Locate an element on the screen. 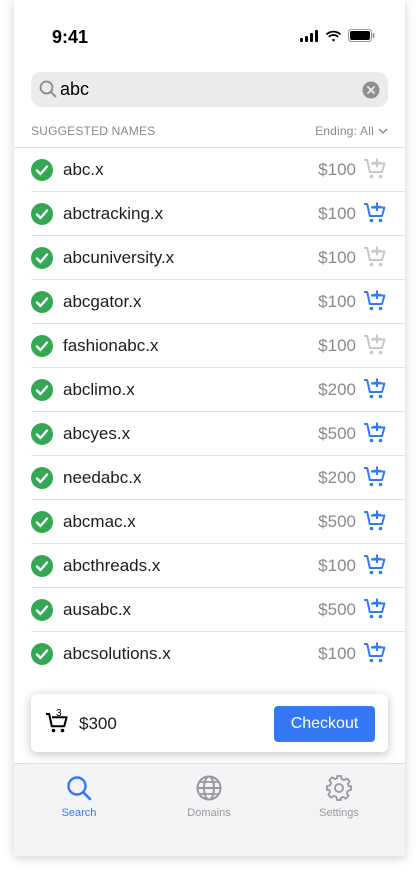 This screenshot has width=420, height=874. result-row: abcthreads.x $100 is located at coordinates (218, 565).